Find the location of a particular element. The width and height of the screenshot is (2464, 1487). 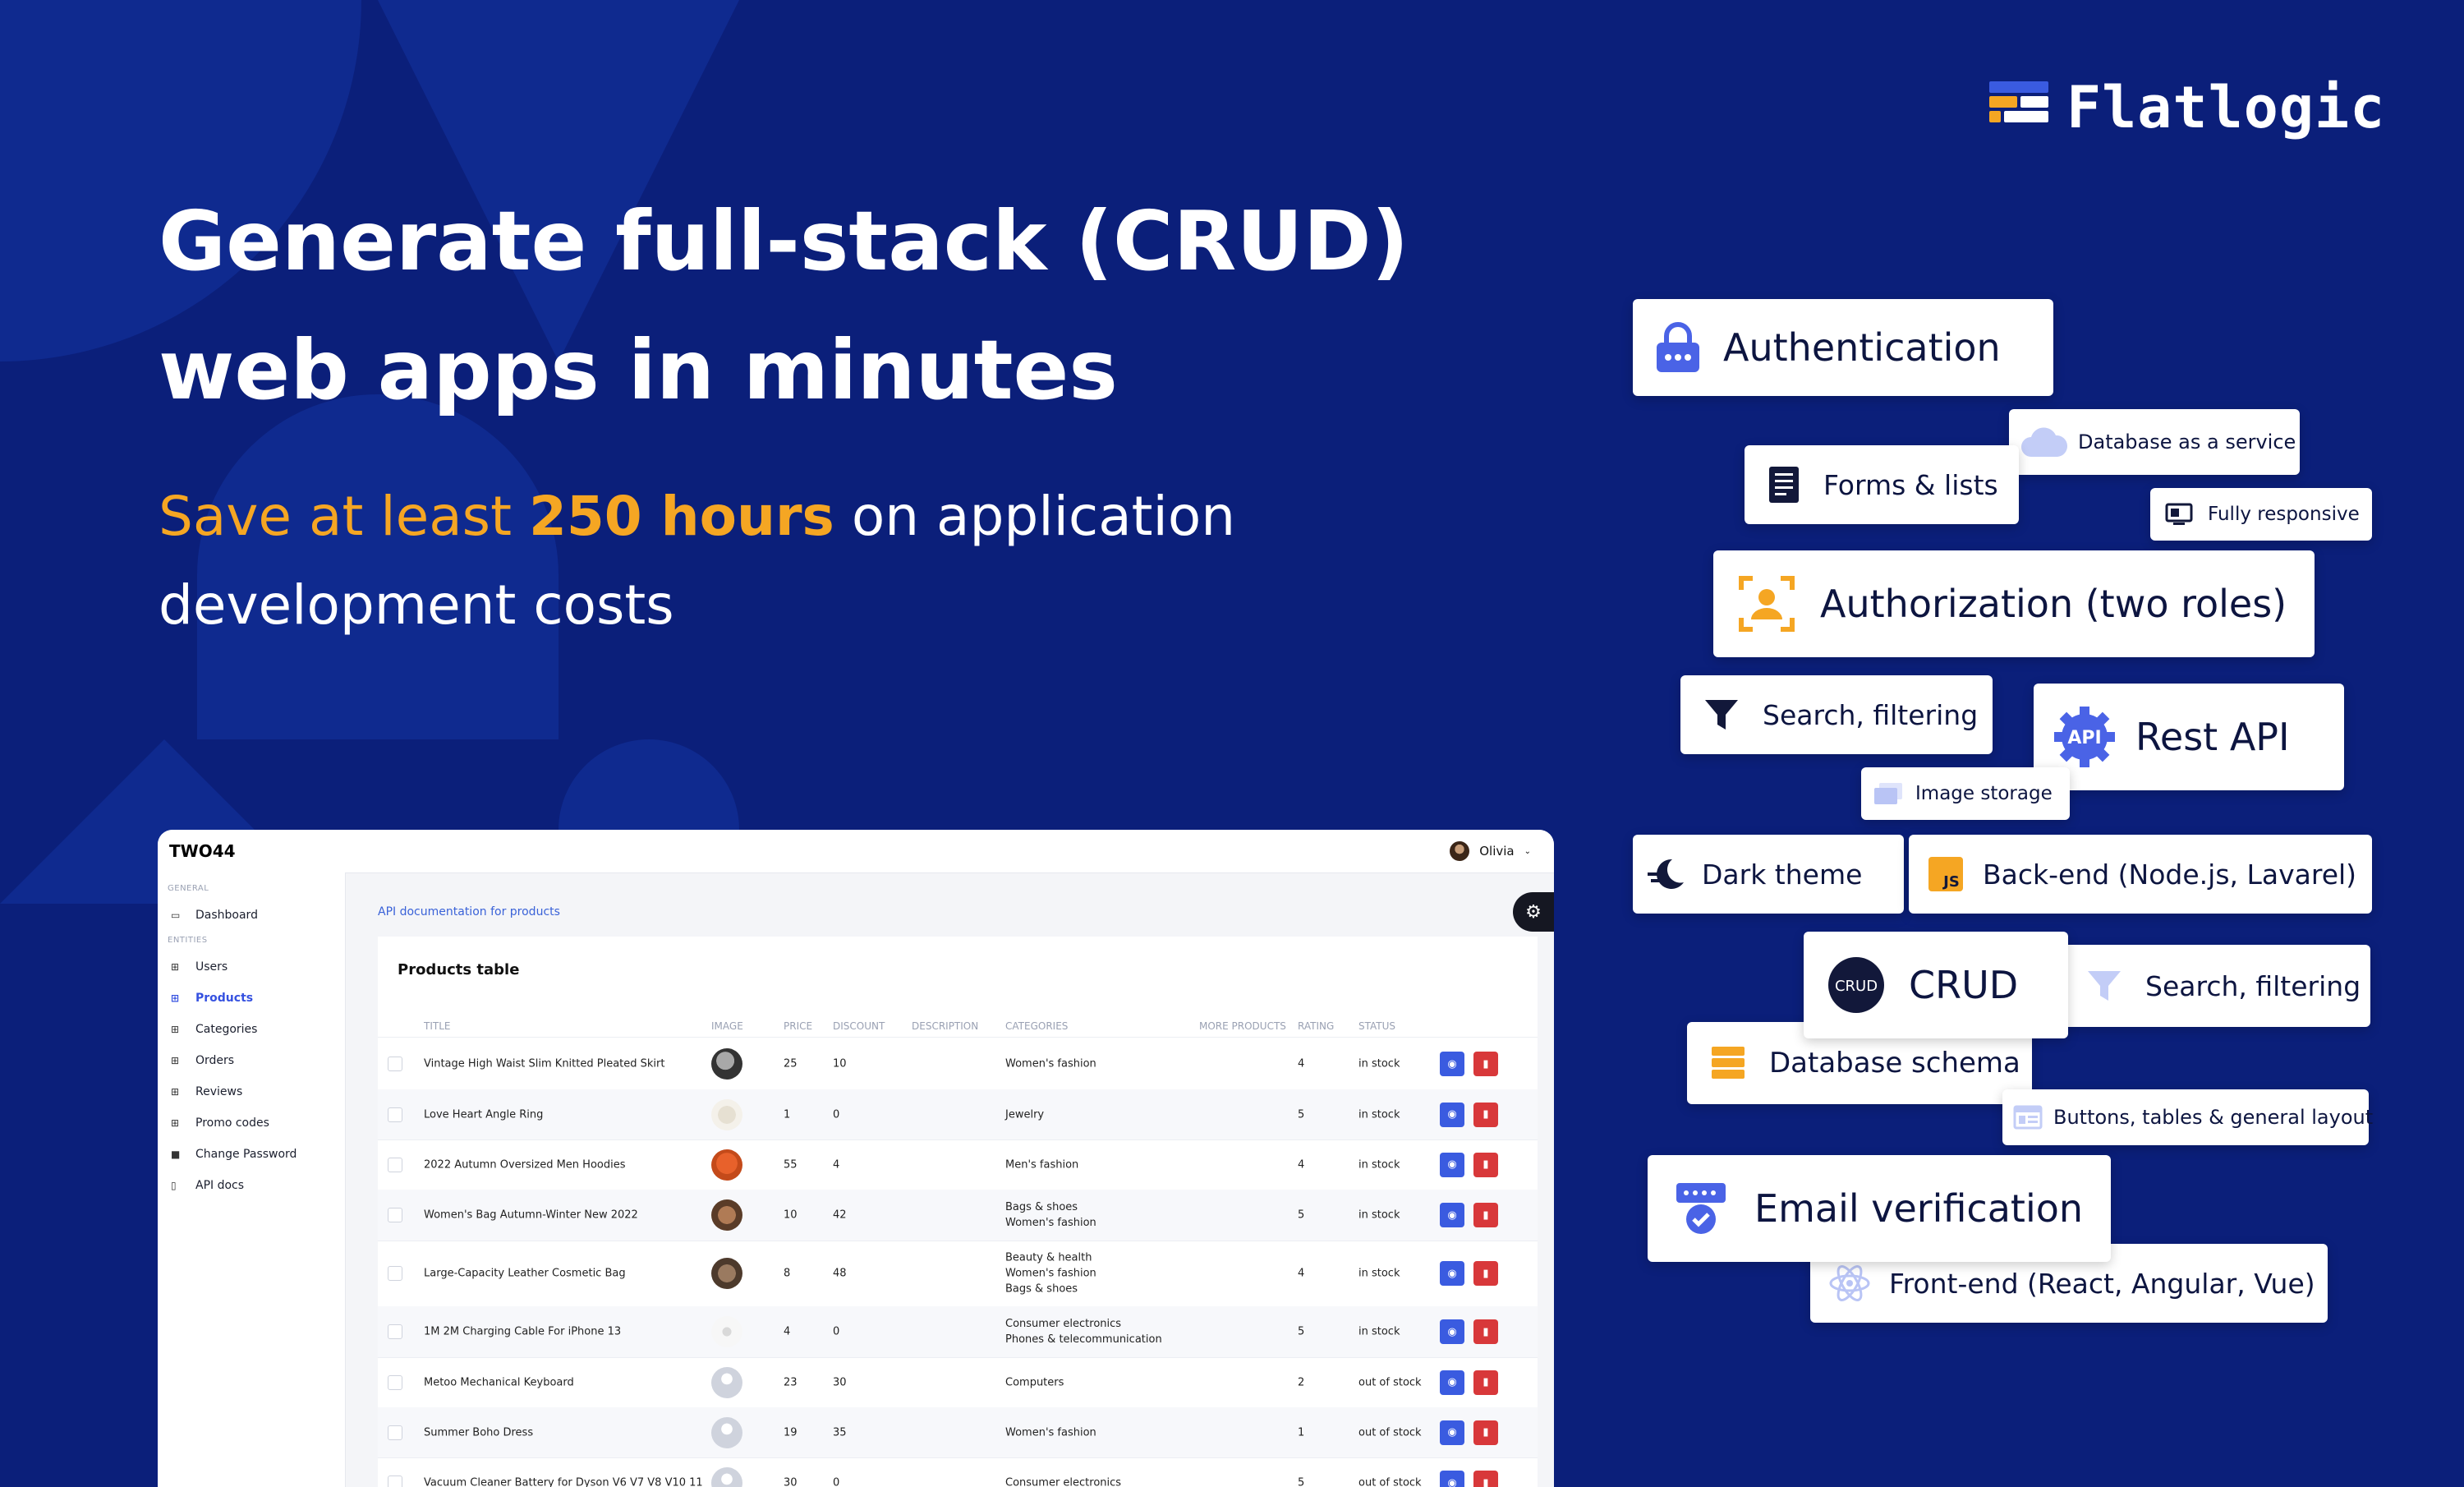

sidebar-item-label: Products is located at coordinates (224, 998).